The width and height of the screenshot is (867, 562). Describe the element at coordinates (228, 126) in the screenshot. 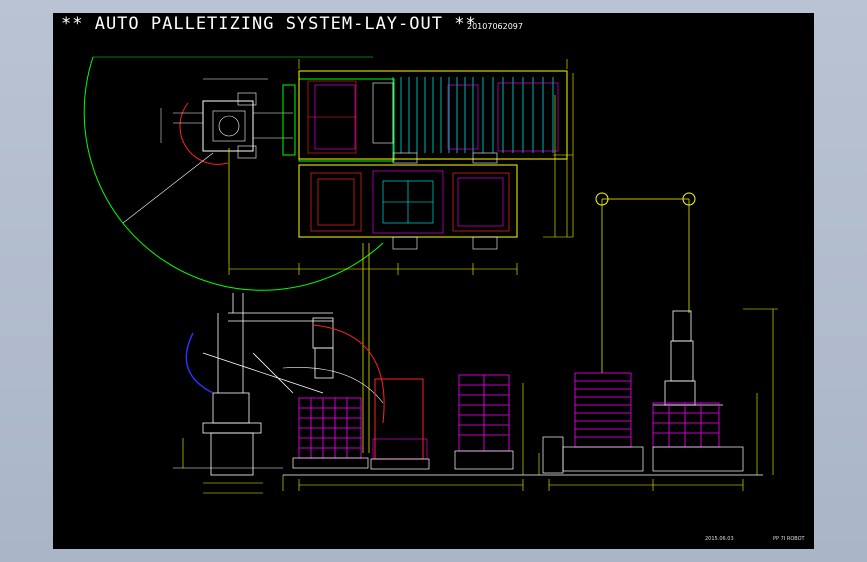

I see `robot-base-plan` at that location.